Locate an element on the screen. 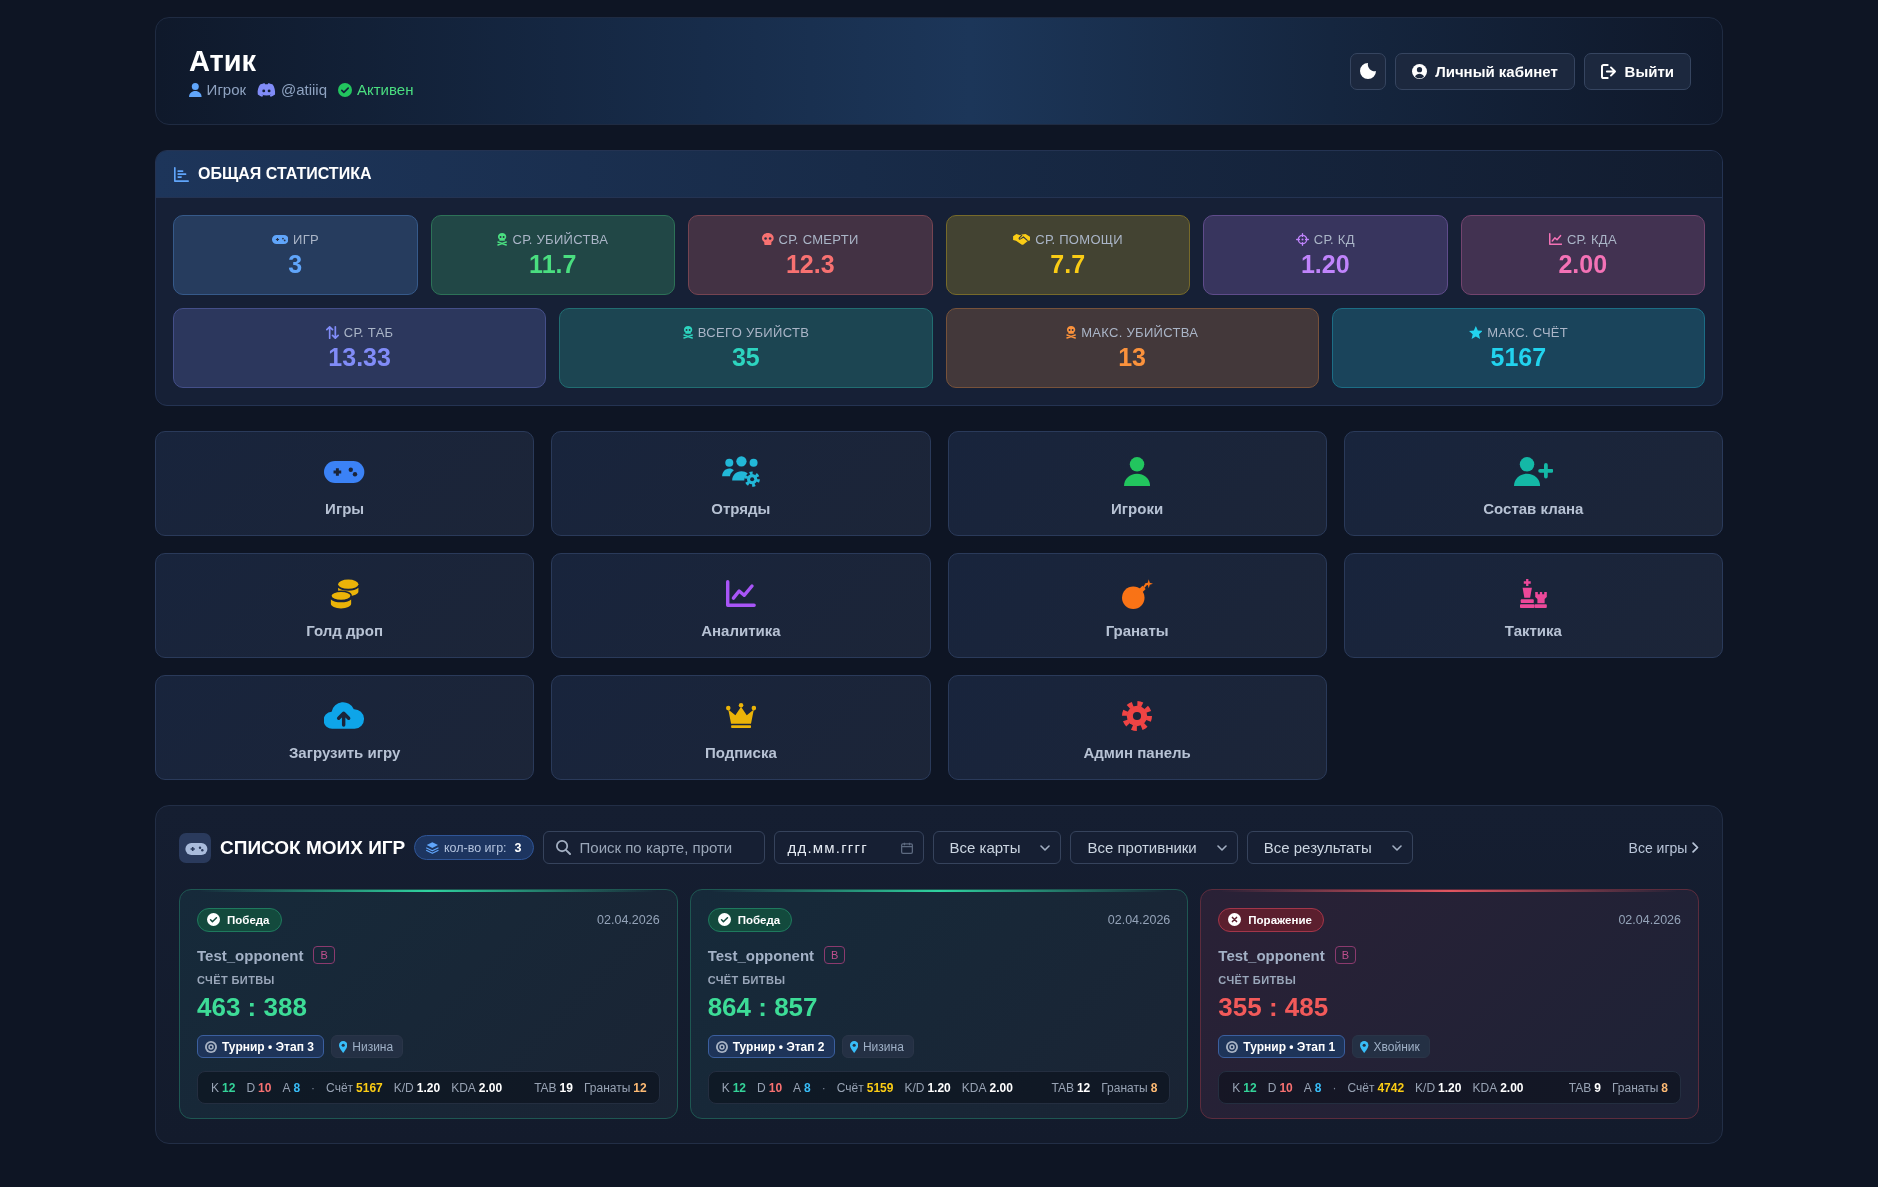 This screenshot has width=1878, height=1187. sign-out-icon is located at coordinates (1608, 71).